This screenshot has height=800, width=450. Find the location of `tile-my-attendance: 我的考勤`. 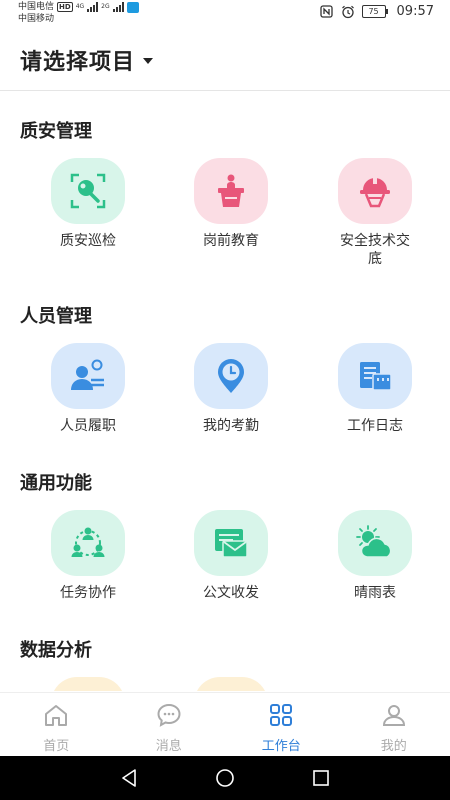

tile-my-attendance: 我的考勤 is located at coordinates (231, 389).